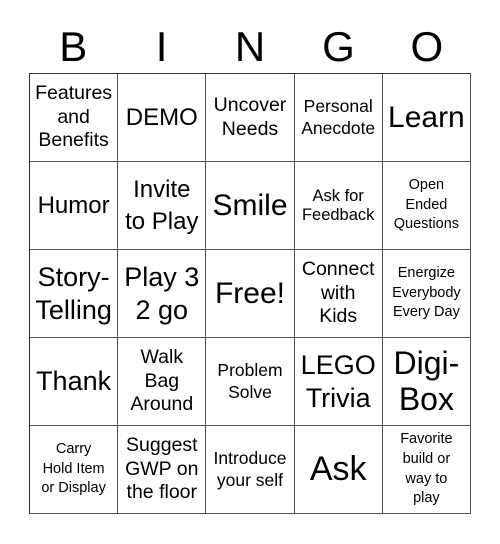 The width and height of the screenshot is (500, 544). What do you see at coordinates (250, 118) in the screenshot?
I see `bingo-cell: Uncover Needs` at bounding box center [250, 118].